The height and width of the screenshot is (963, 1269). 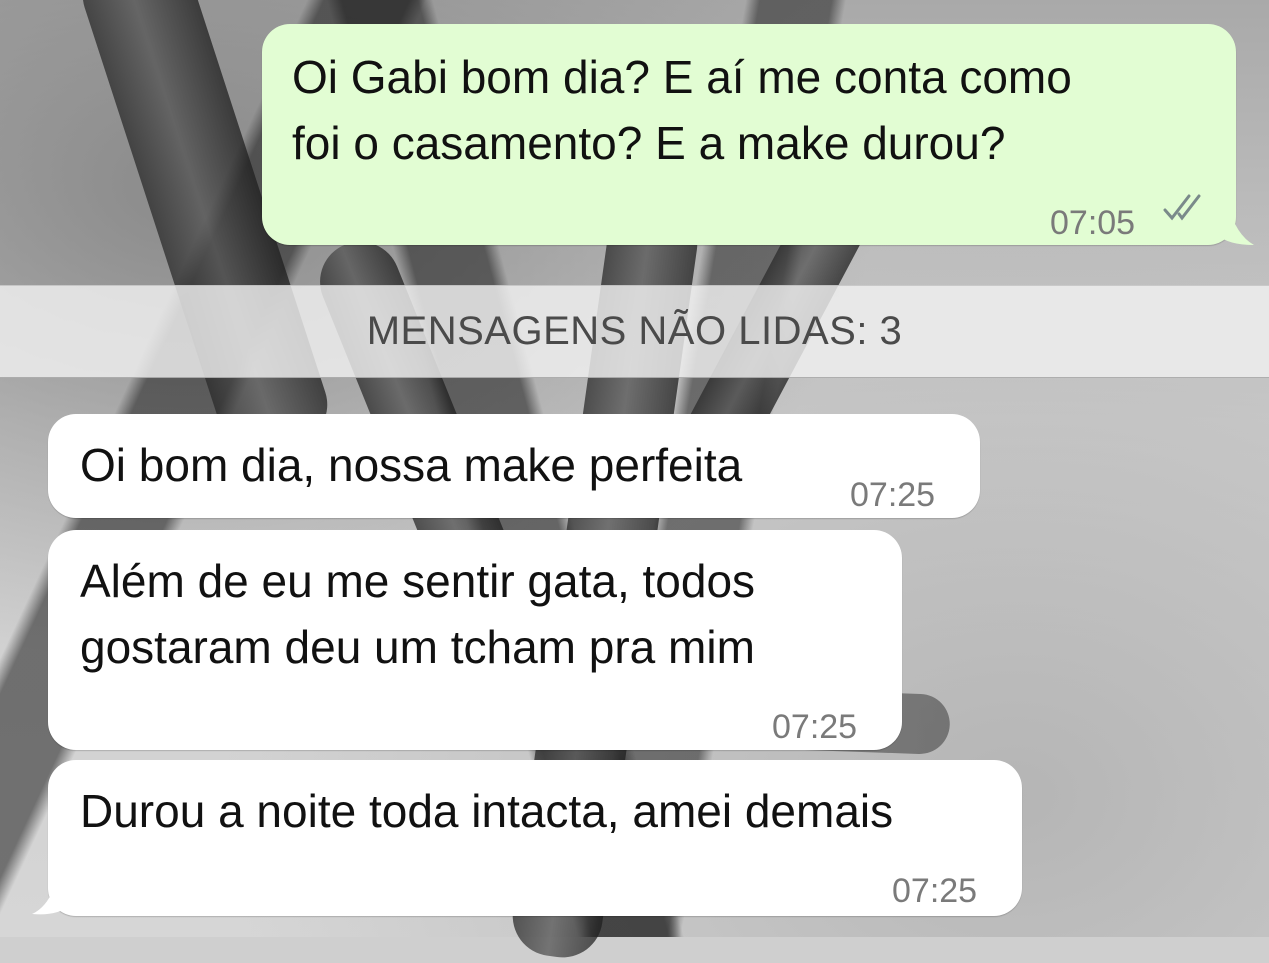 I want to click on unread-messages-divider: MENSAGENS NÃO LIDAS: 3, so click(x=634, y=331).